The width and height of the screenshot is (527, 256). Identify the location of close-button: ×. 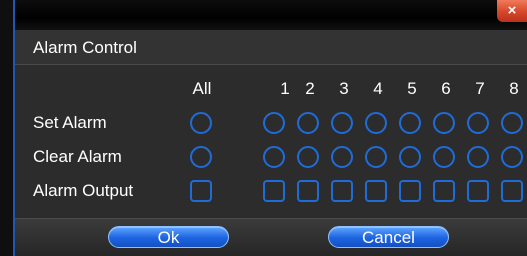
(512, 11).